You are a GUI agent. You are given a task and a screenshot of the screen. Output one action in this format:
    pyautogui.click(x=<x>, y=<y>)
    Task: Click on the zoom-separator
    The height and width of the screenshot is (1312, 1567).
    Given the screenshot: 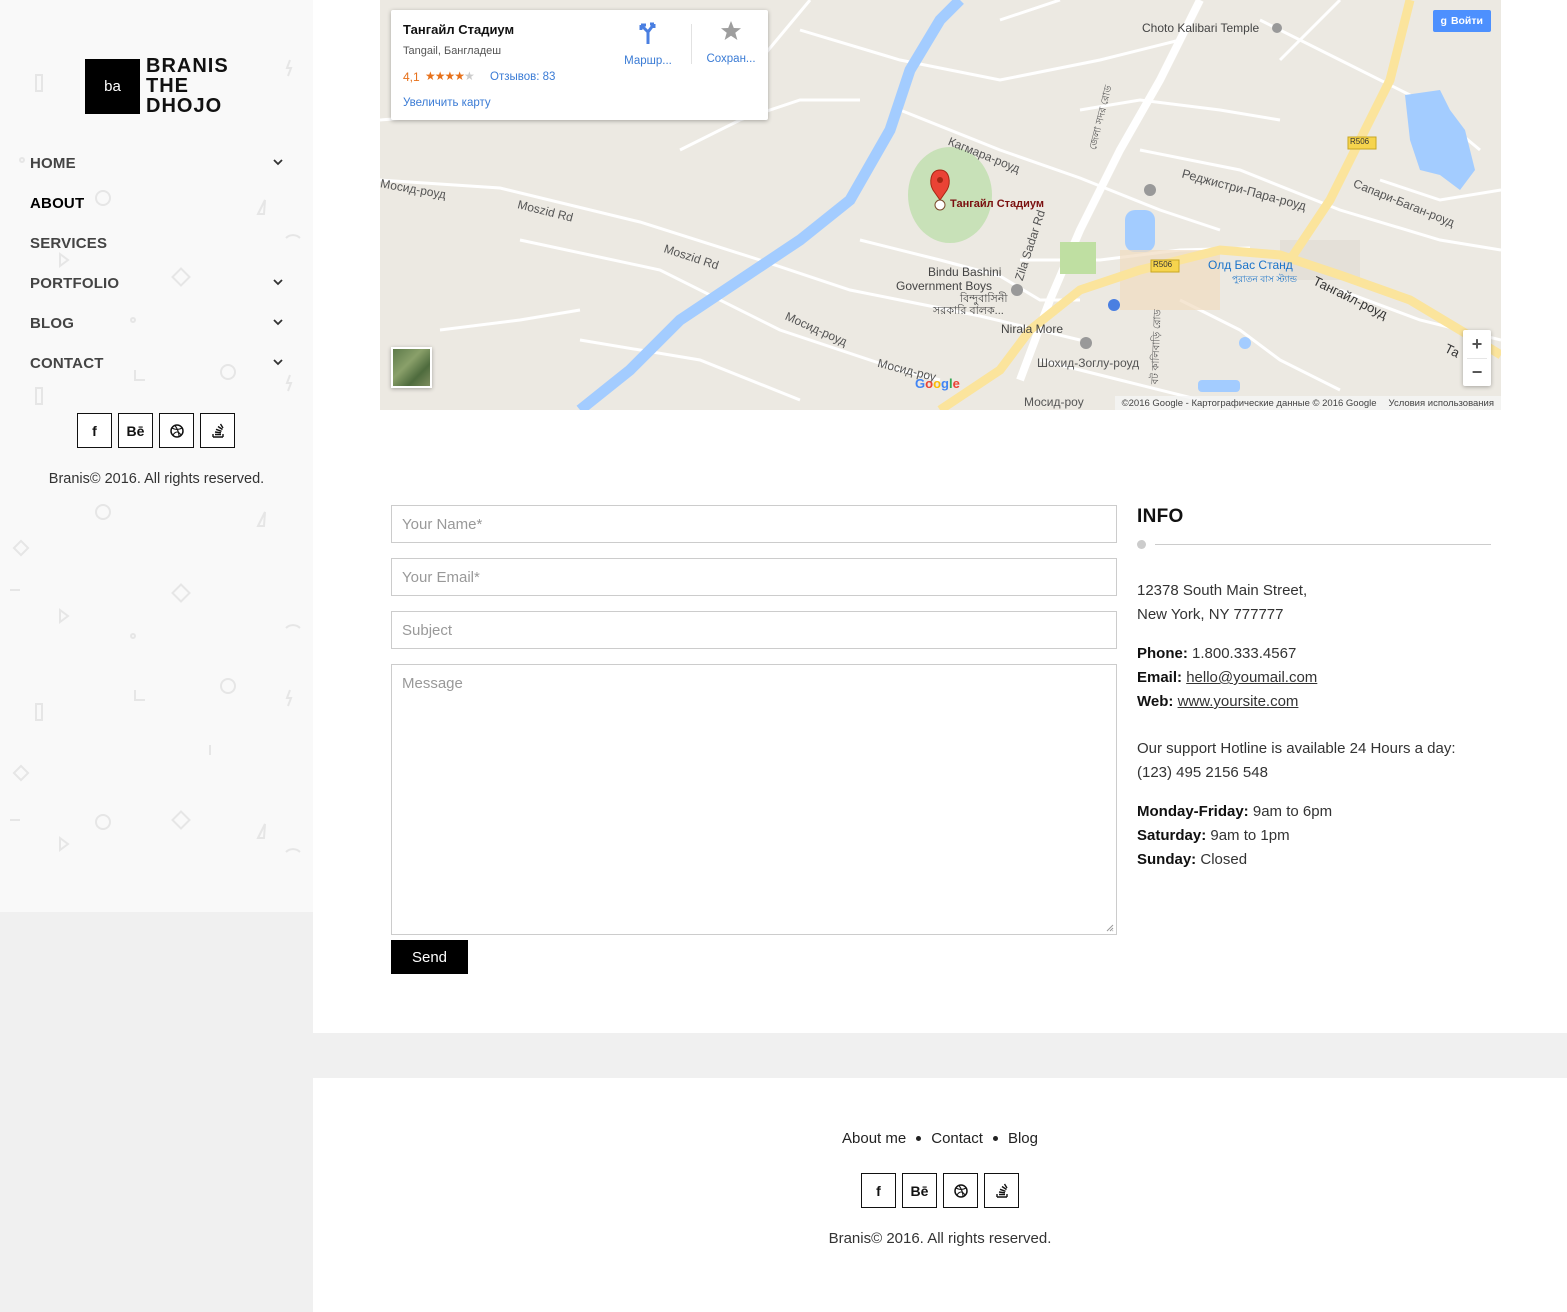 What is the action you would take?
    pyautogui.click(x=1477, y=358)
    